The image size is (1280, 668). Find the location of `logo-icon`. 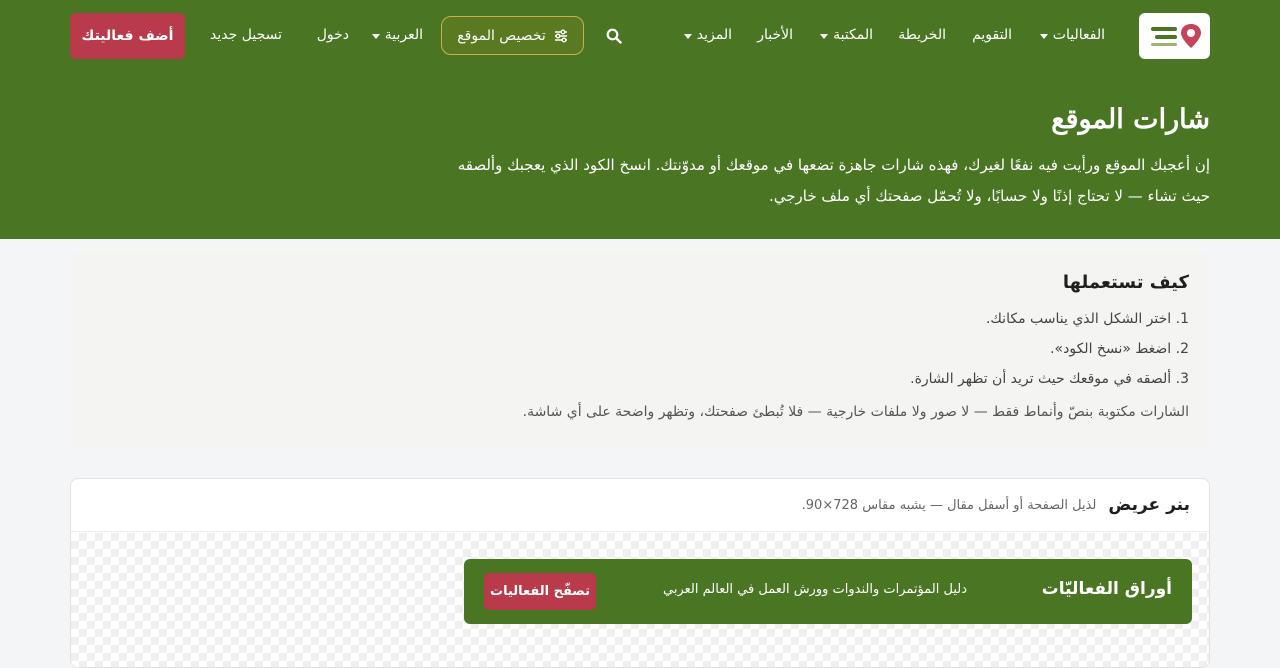

logo-icon is located at coordinates (1175, 36).